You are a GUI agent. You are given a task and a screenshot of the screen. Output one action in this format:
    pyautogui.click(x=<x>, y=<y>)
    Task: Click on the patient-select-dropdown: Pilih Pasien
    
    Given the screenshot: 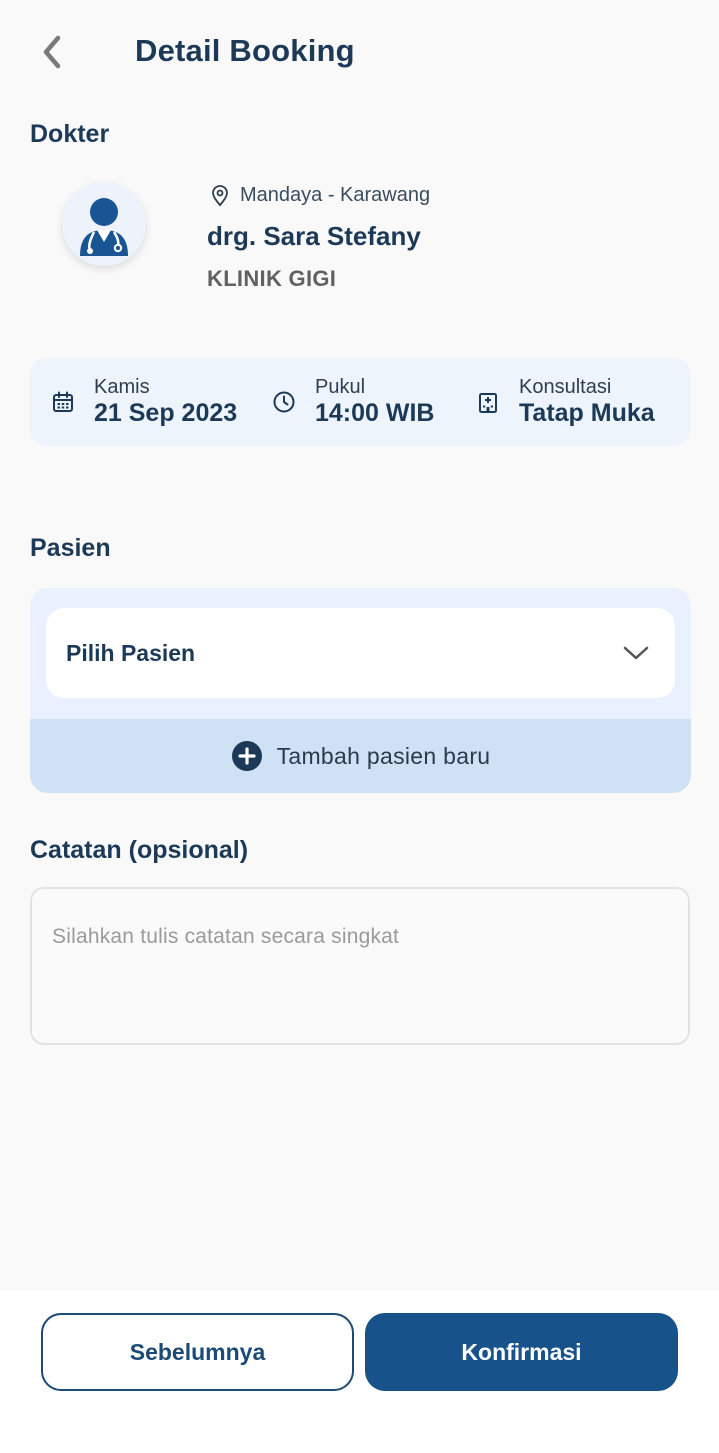 What is the action you would take?
    pyautogui.click(x=360, y=653)
    